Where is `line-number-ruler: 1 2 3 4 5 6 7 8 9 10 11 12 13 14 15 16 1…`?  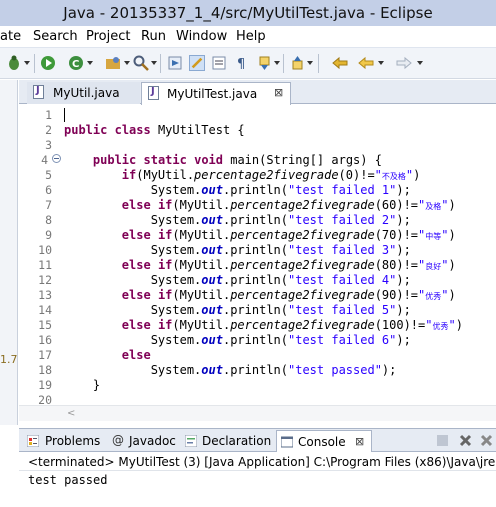 line-number-ruler: 1 2 3 4 5 6 7 8 9 10 11 12 13 14 15 16 1… is located at coordinates (37, 256).